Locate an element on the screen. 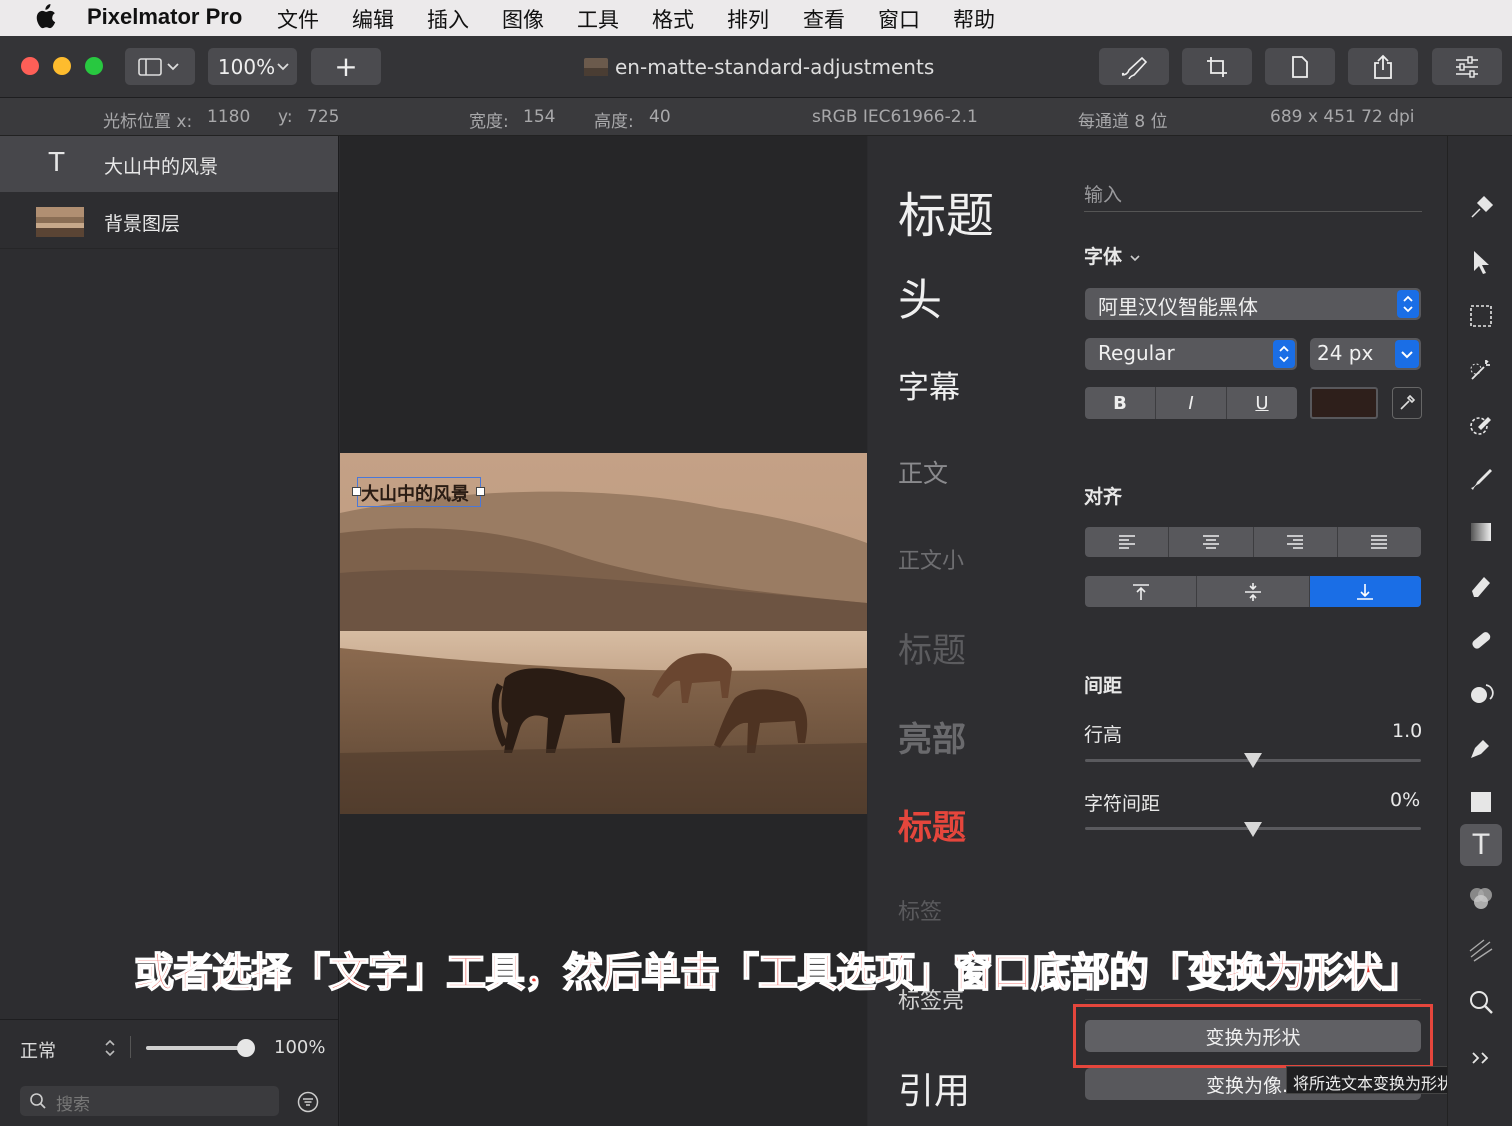 The width and height of the screenshot is (1512, 1126). quick-selection-tool is located at coordinates (1481, 370).